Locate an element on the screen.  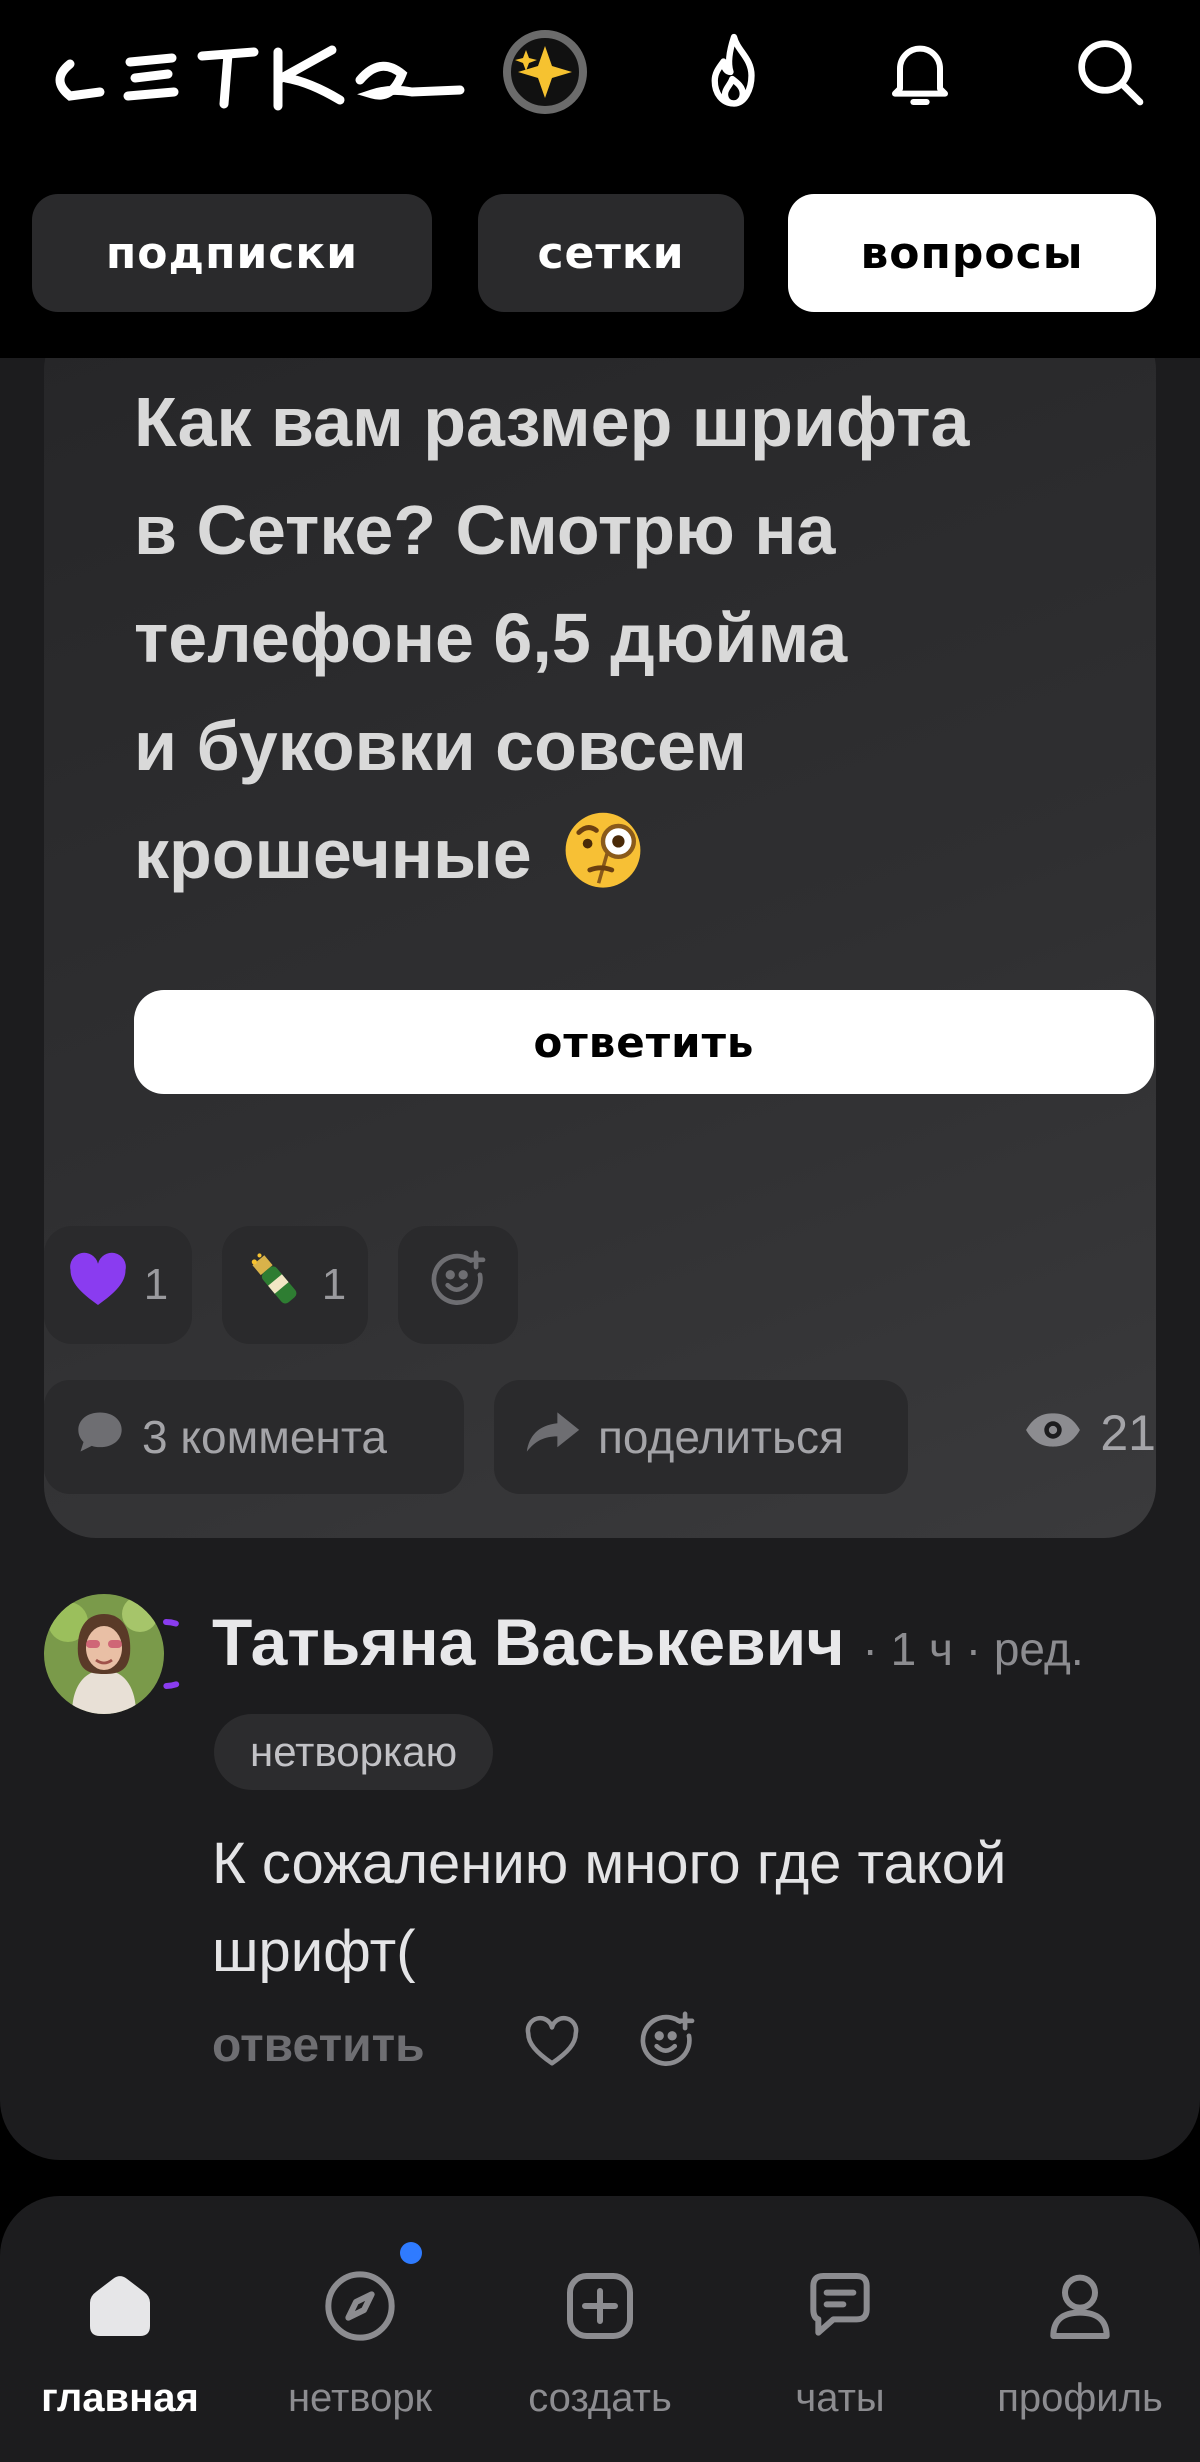
question-line: Как вам размер шрифта is located at coordinates (552, 422).